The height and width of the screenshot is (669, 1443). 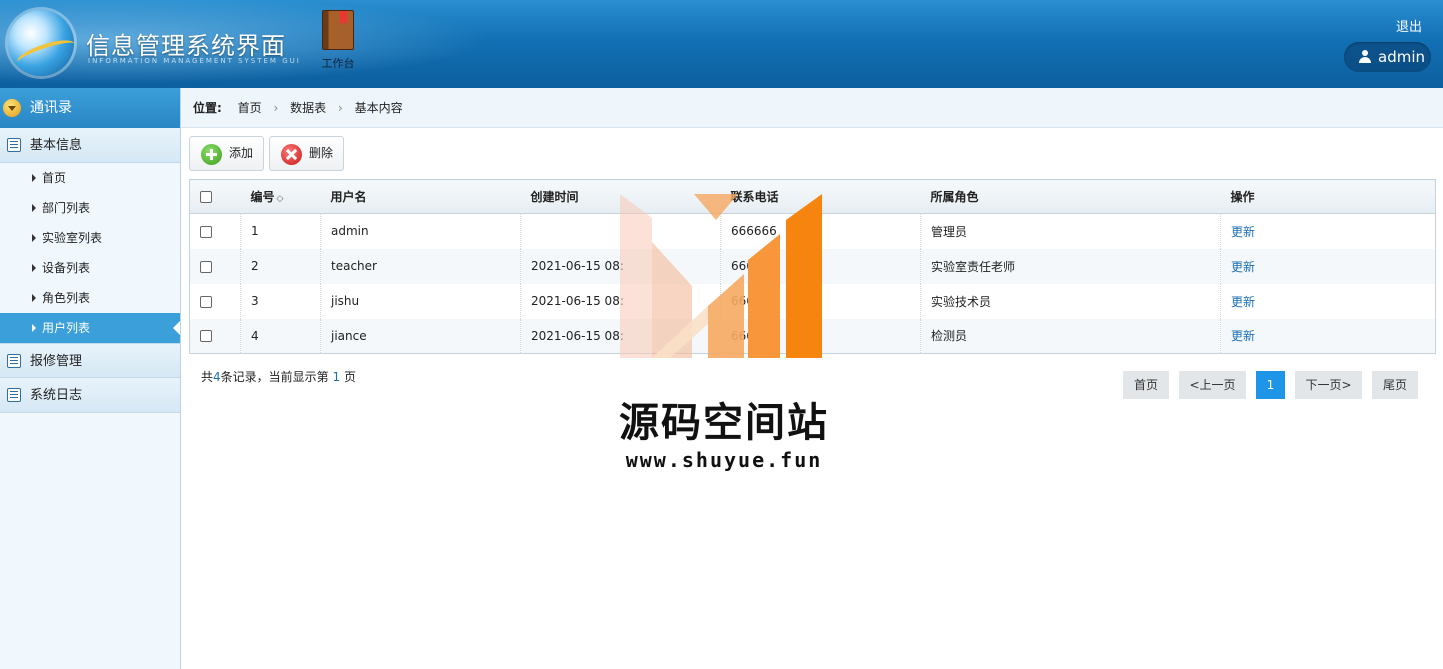 I want to click on sidebar-item-home: 首页, so click(x=90, y=178).